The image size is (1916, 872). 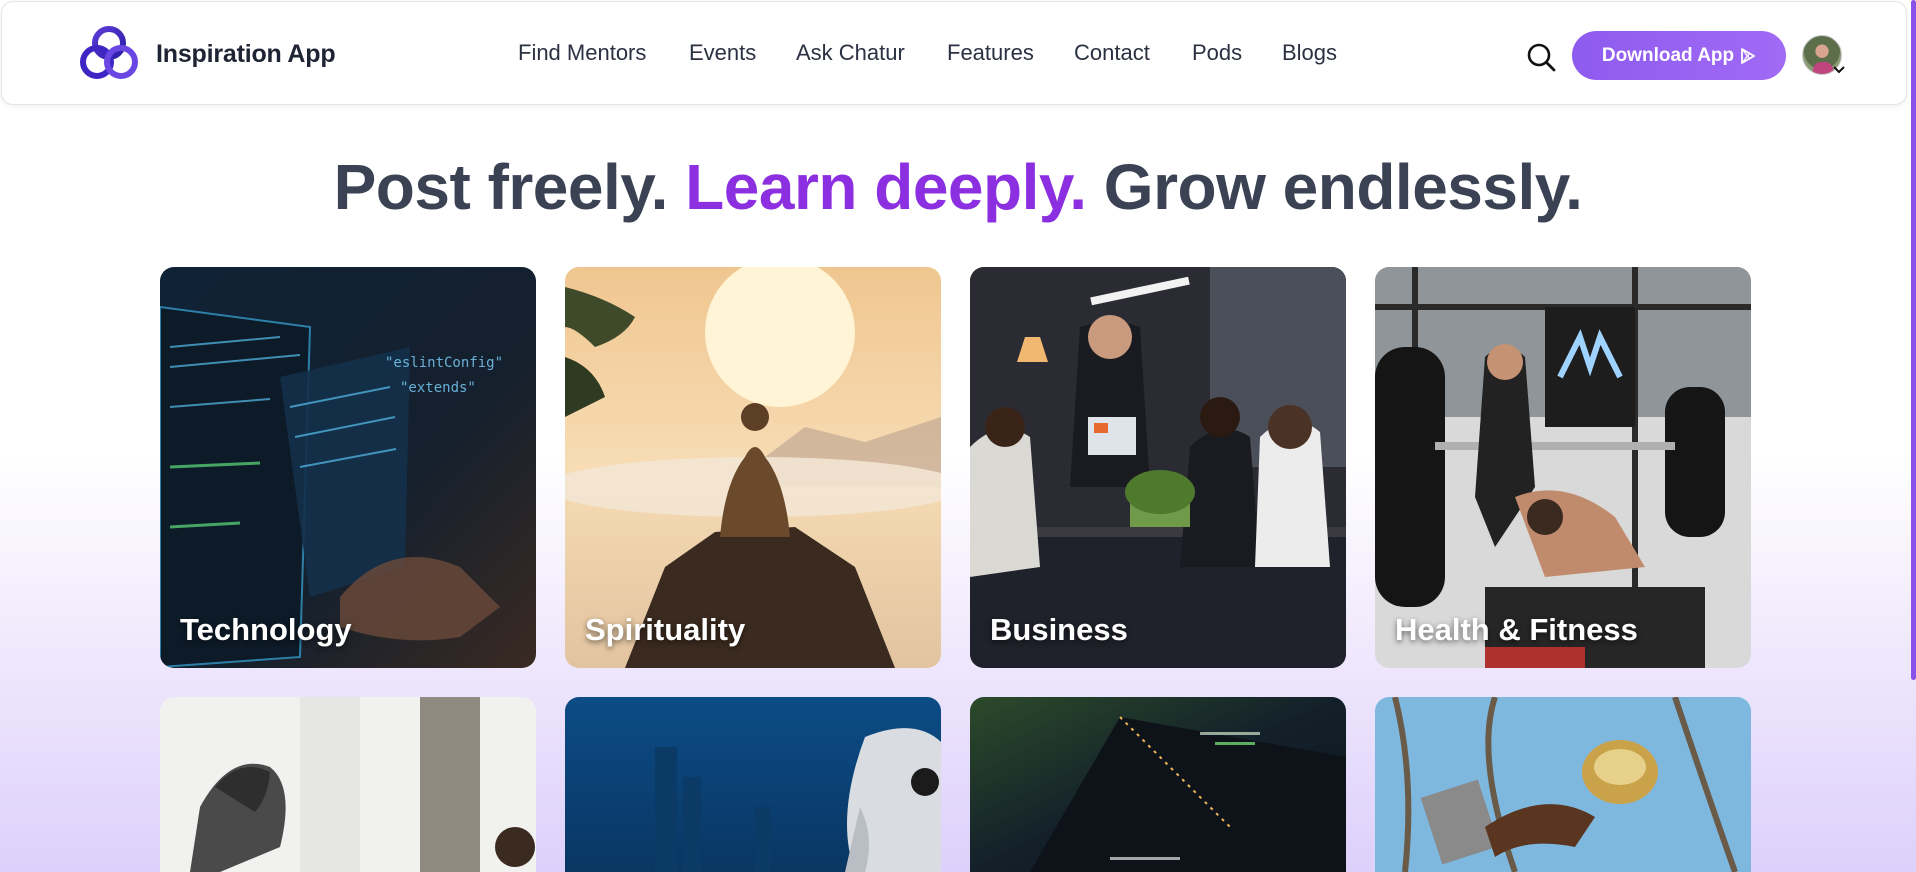 What do you see at coordinates (990, 53) in the screenshot?
I see `nav-features: Features` at bounding box center [990, 53].